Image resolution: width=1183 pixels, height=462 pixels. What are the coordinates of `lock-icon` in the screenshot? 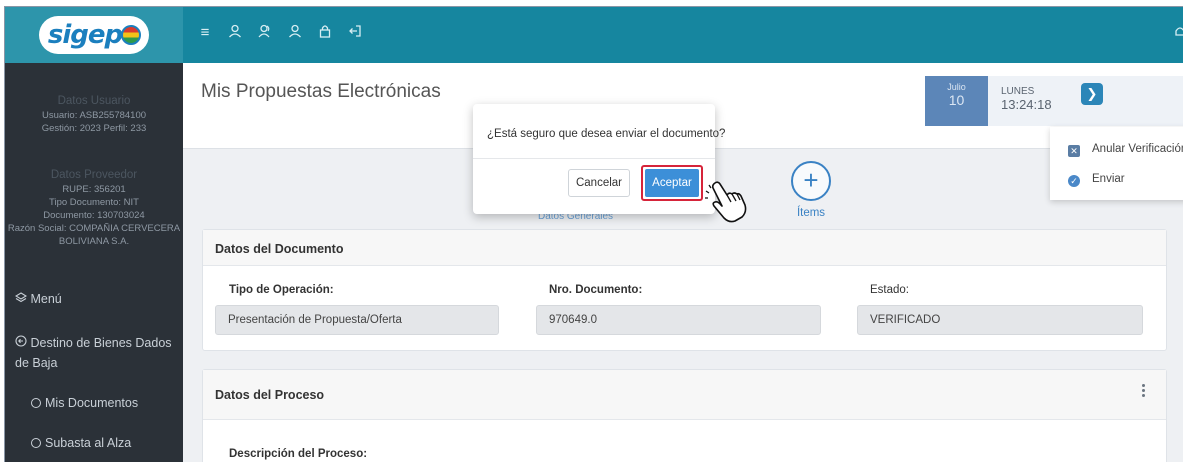 It's located at (325, 33).